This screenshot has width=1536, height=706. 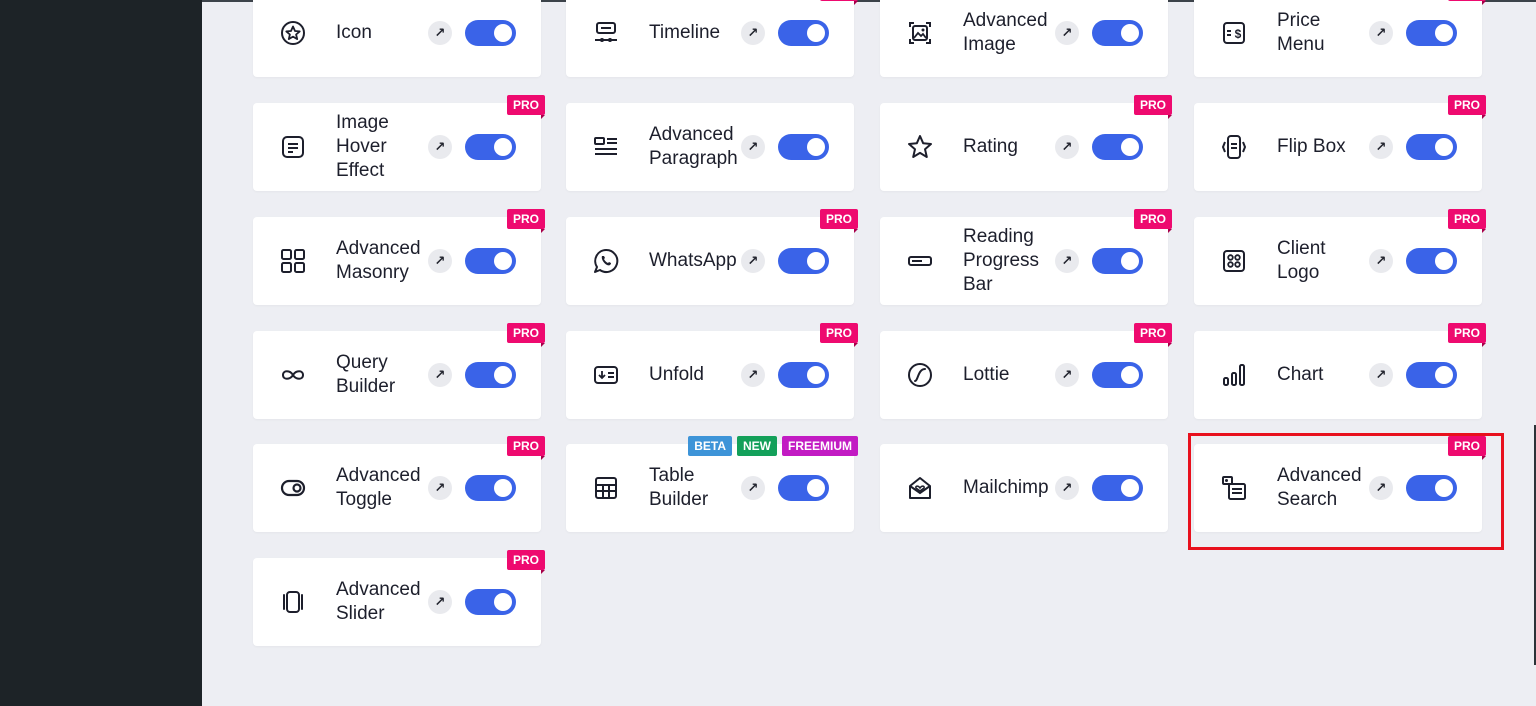 I want to click on client-logo-icon, so click(x=1234, y=261).